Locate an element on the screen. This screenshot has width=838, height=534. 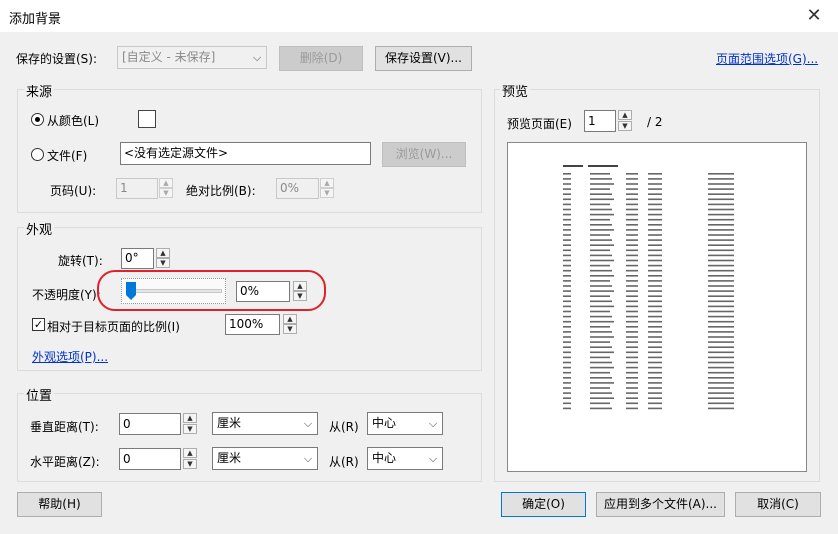
vertical-from-select: 中心 ⌵ is located at coordinates (405, 423).